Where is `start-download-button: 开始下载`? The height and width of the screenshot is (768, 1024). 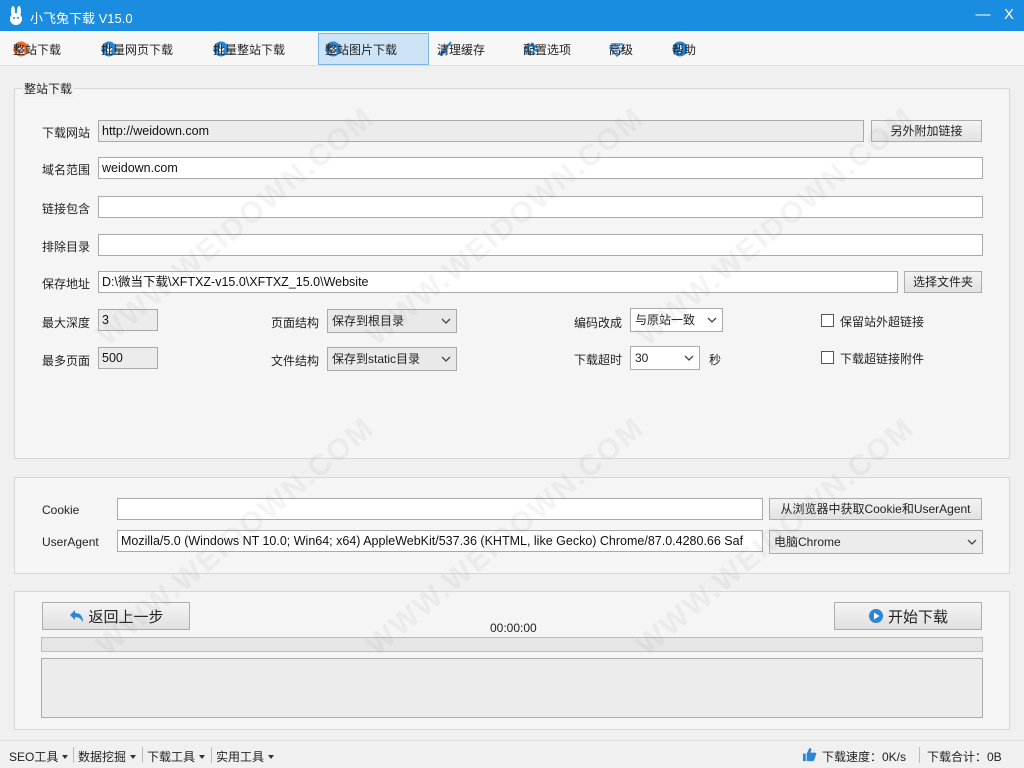 start-download-button: 开始下载 is located at coordinates (908, 616).